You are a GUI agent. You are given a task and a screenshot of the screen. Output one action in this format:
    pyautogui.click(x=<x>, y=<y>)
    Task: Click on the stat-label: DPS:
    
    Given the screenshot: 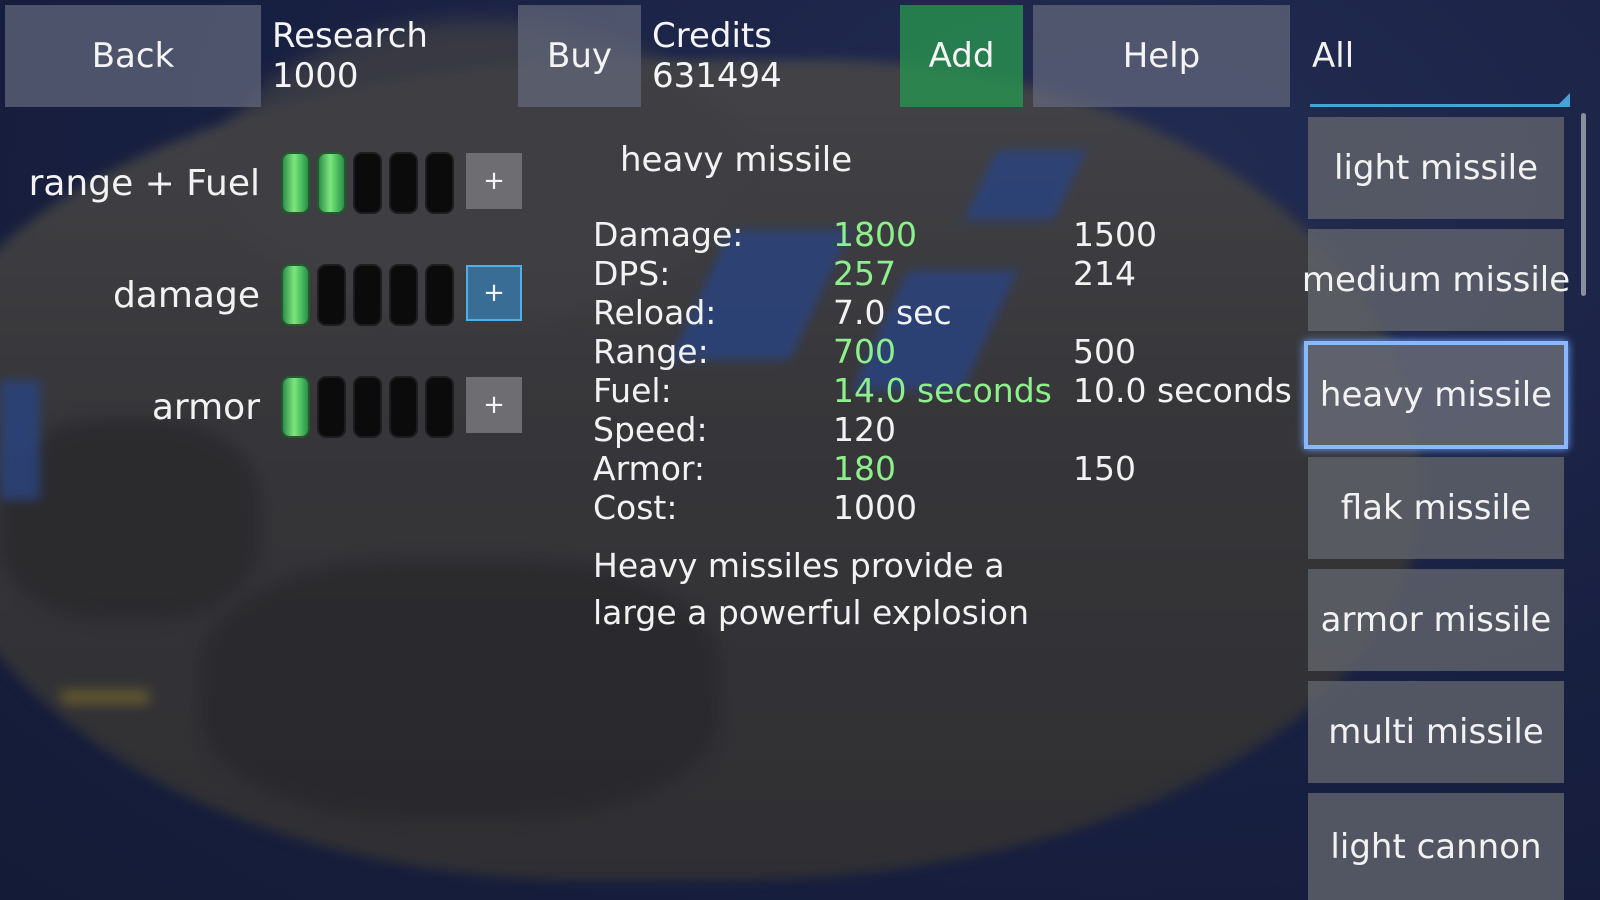 What is the action you would take?
    pyautogui.click(x=632, y=273)
    